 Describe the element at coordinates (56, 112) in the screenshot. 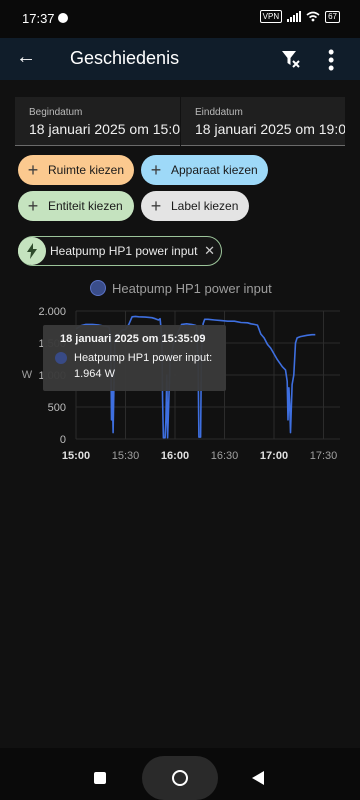

I see `start-date-label: Begindatum` at that location.